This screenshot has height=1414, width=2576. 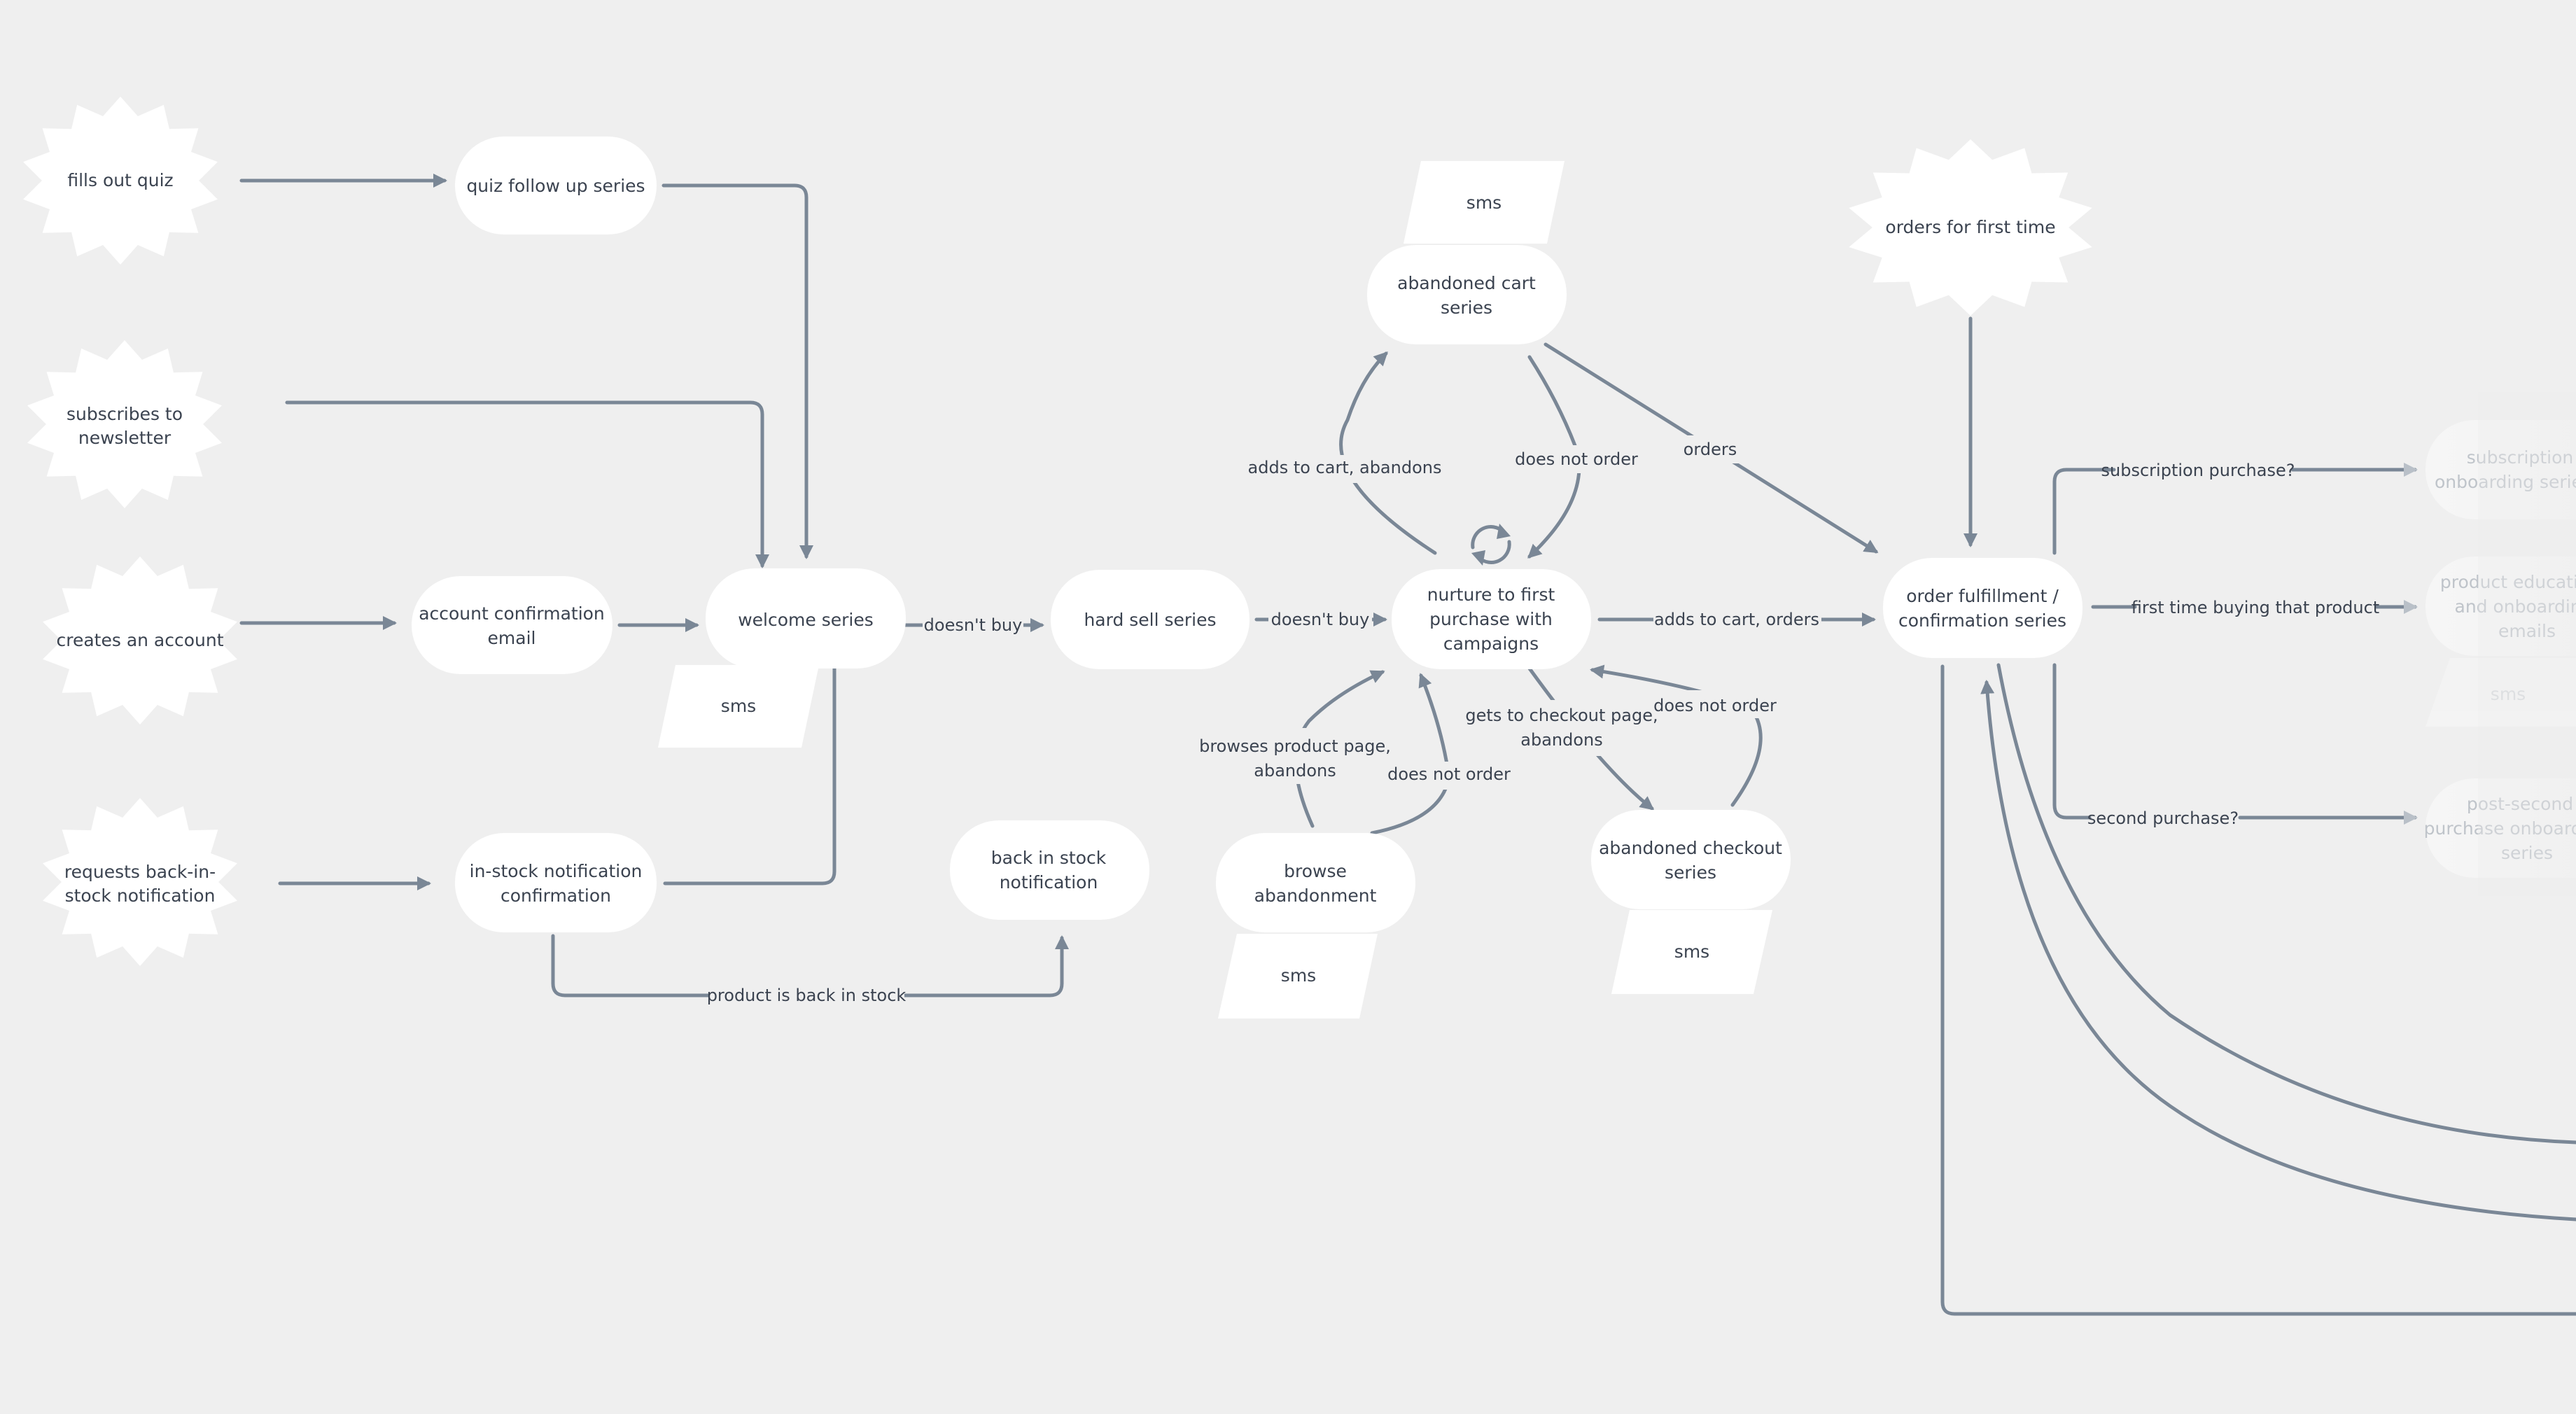 What do you see at coordinates (2255, 607) in the screenshot?
I see `label-first-time-buying: first time buying that product` at bounding box center [2255, 607].